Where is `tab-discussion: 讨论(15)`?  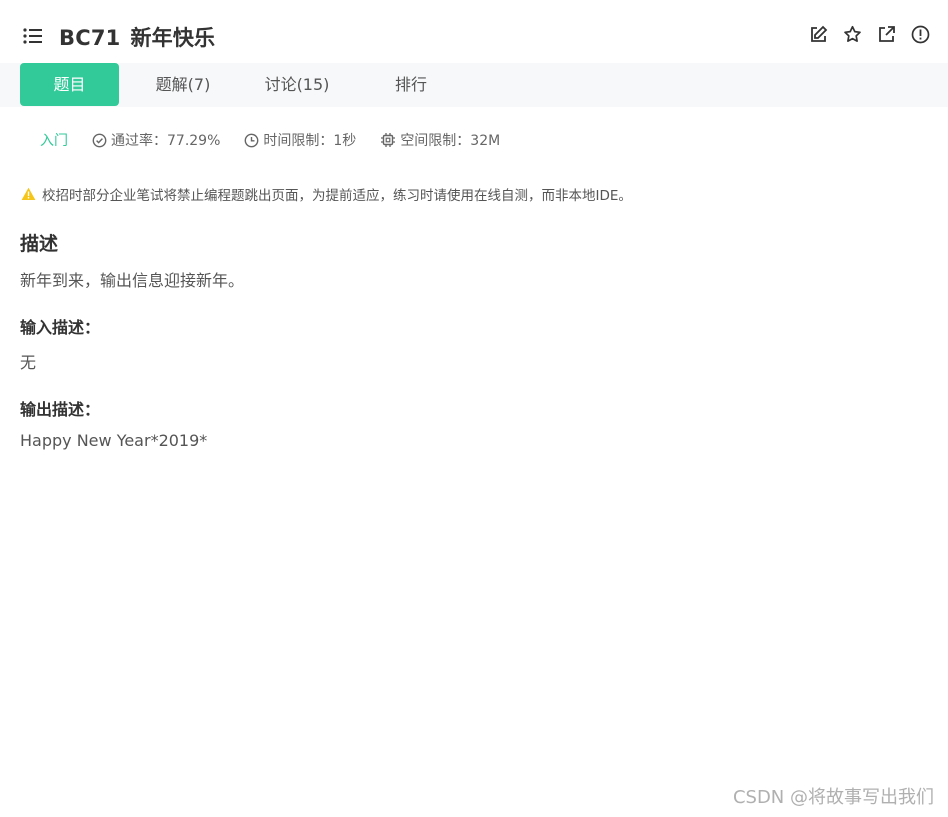
tab-discussion: 讨论(15) is located at coordinates (297, 84).